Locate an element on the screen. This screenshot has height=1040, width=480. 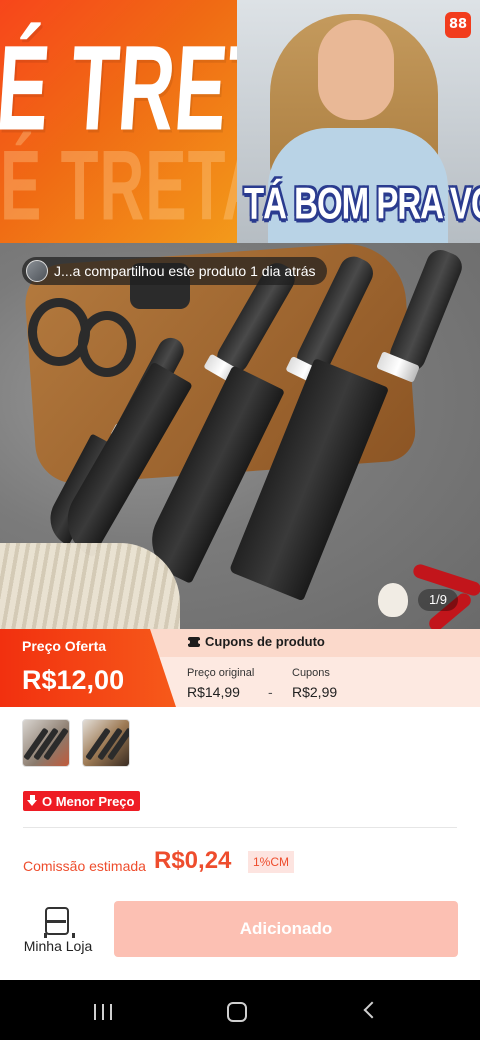
divider is located at coordinates (240, 827).